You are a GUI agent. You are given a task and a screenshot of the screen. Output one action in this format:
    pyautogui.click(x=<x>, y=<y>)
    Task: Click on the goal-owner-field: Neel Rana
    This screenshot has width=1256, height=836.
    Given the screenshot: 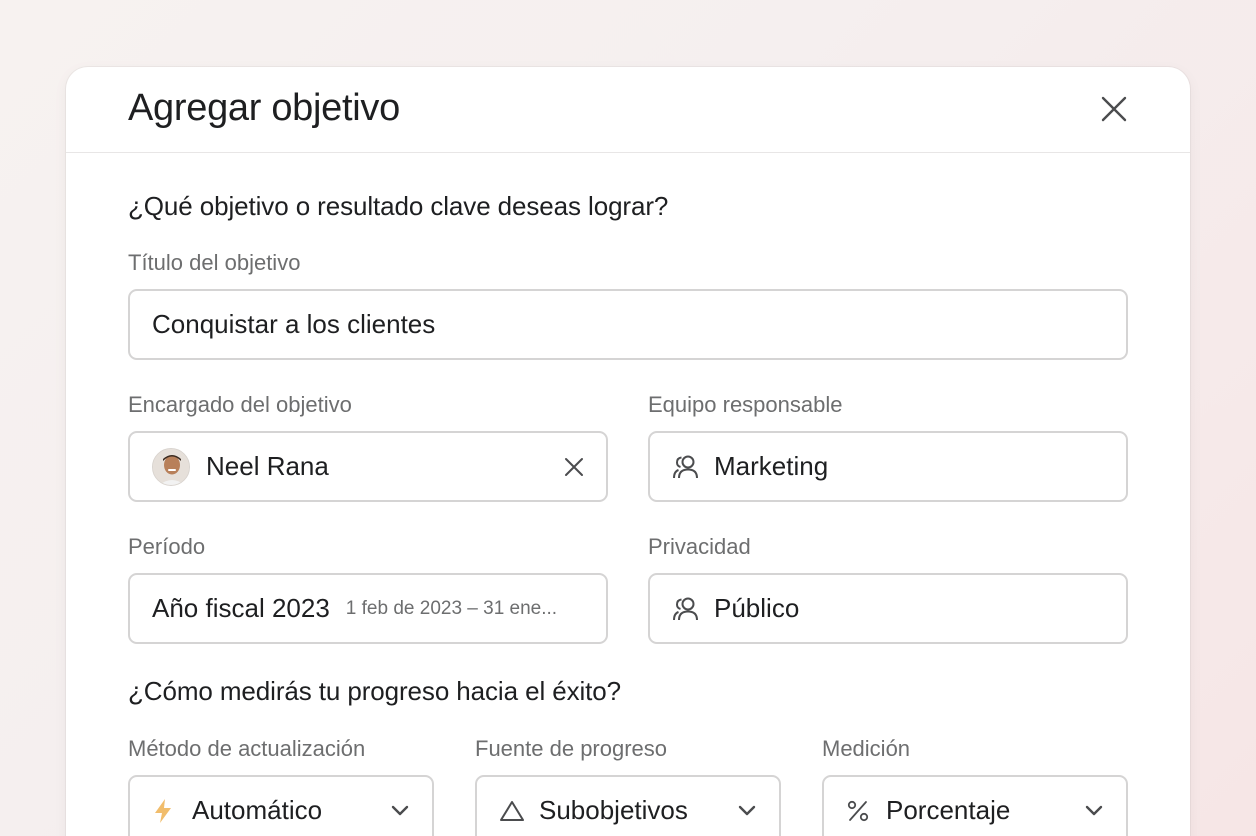 What is the action you would take?
    pyautogui.click(x=368, y=466)
    